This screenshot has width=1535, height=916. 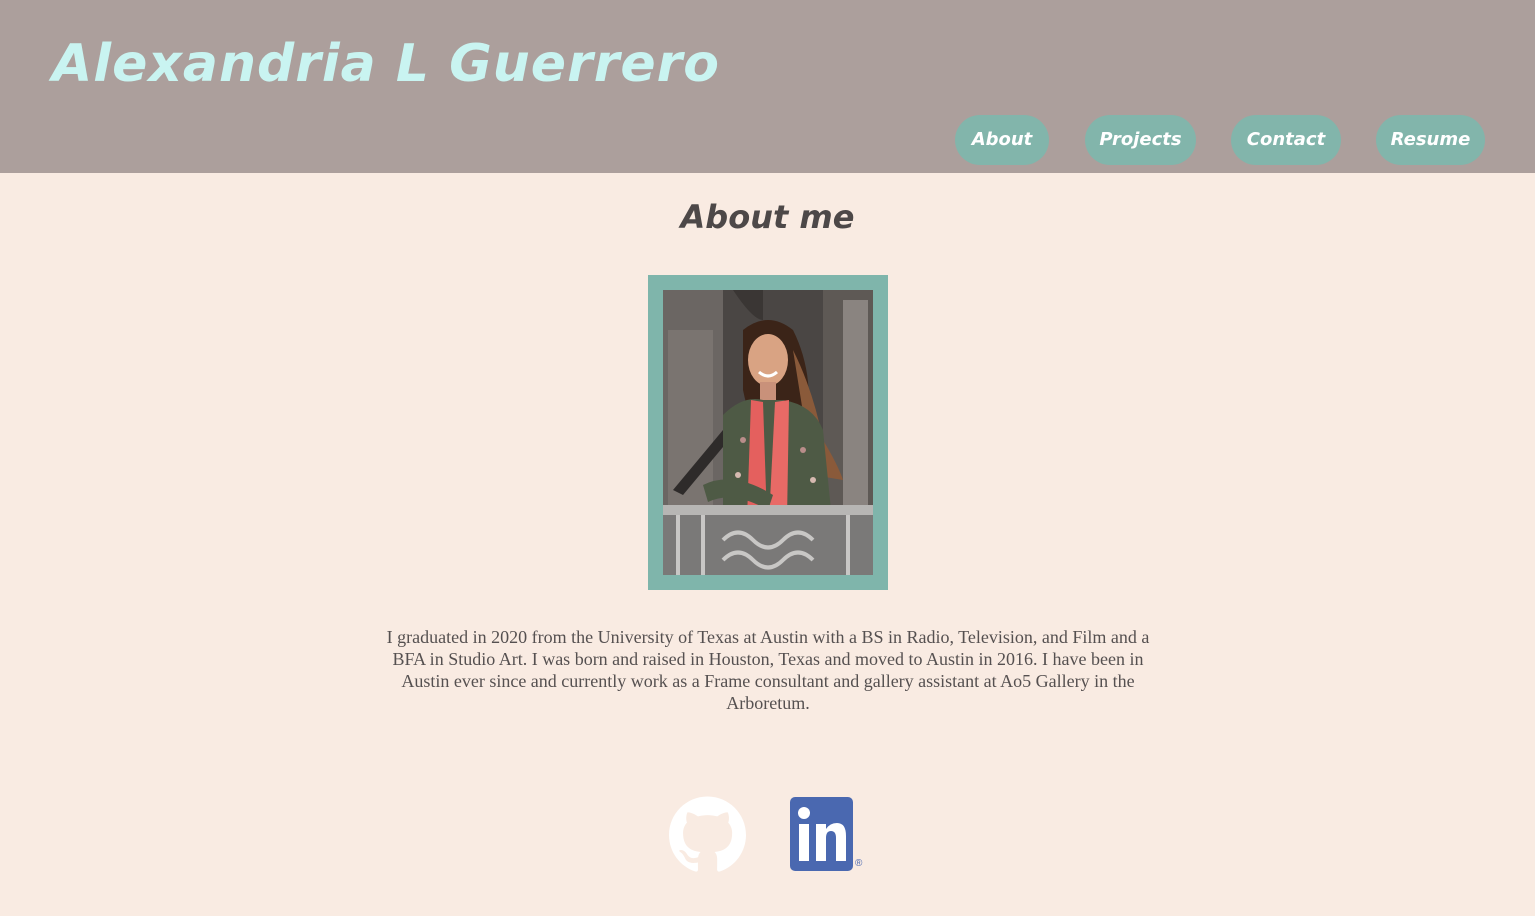 I want to click on about-heading: About me, so click(x=767, y=217).